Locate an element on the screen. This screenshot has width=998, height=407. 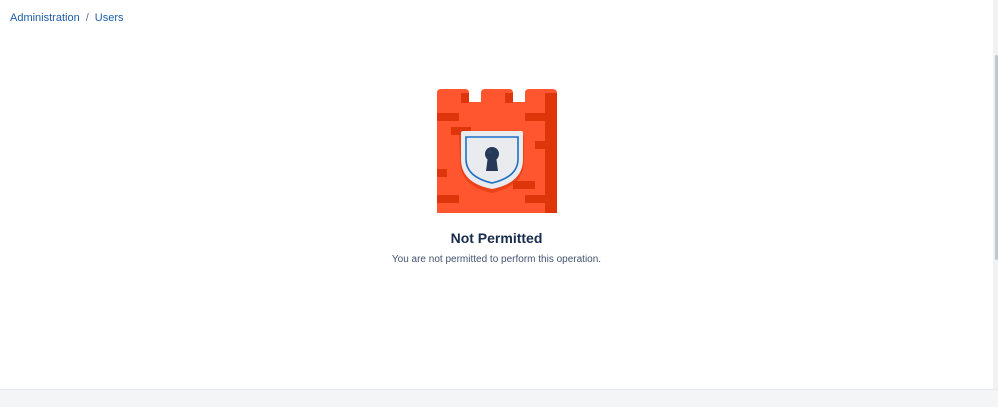
castle-lock-icon is located at coordinates (496, 151).